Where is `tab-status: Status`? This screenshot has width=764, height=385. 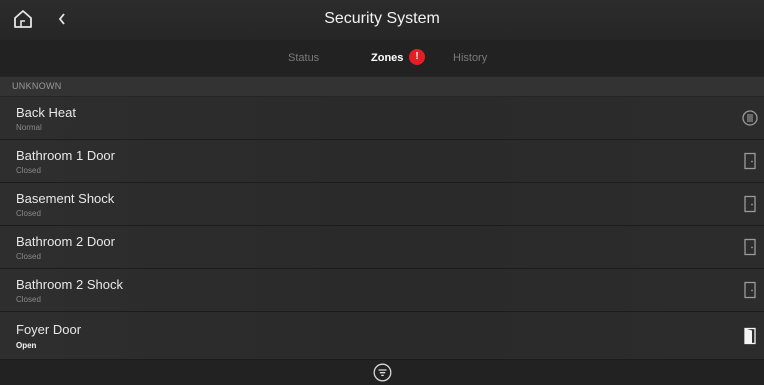 tab-status: Status is located at coordinates (303, 58).